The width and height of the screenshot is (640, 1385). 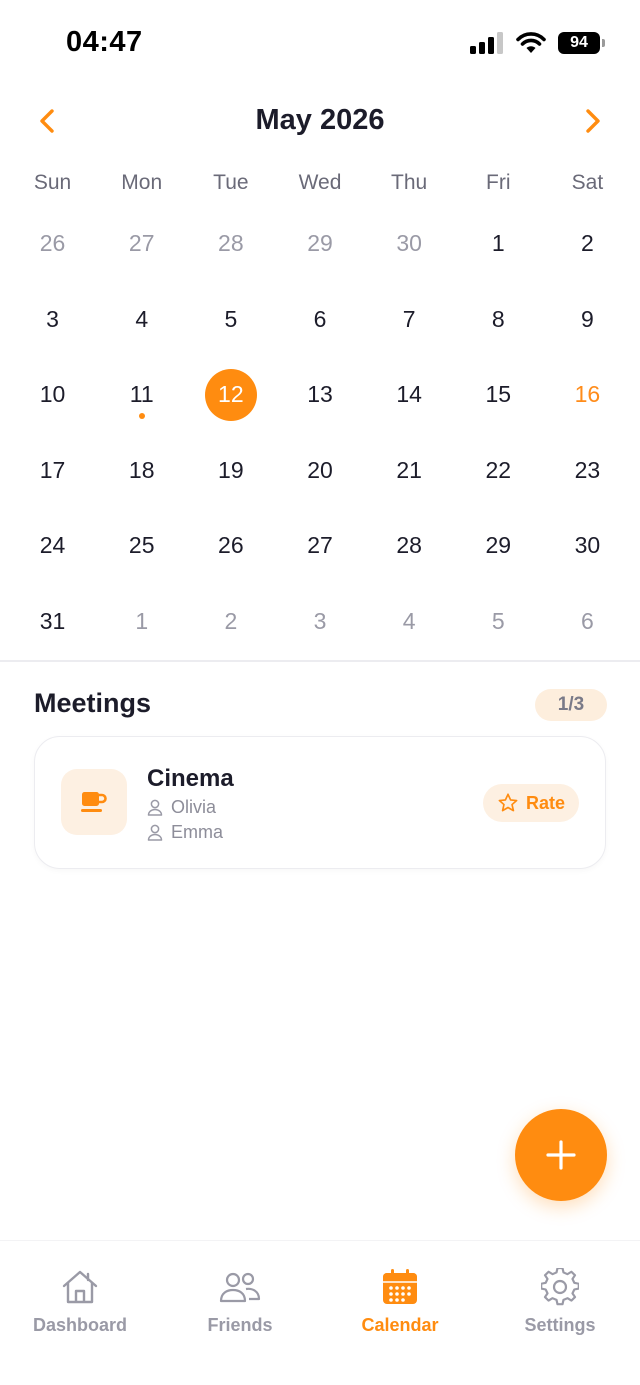 I want to click on weekday-label: Mon, so click(x=142, y=182).